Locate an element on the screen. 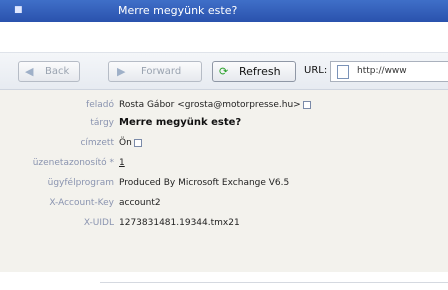 The height and width of the screenshot is (290, 448). header-value: Ön is located at coordinates (130, 143).